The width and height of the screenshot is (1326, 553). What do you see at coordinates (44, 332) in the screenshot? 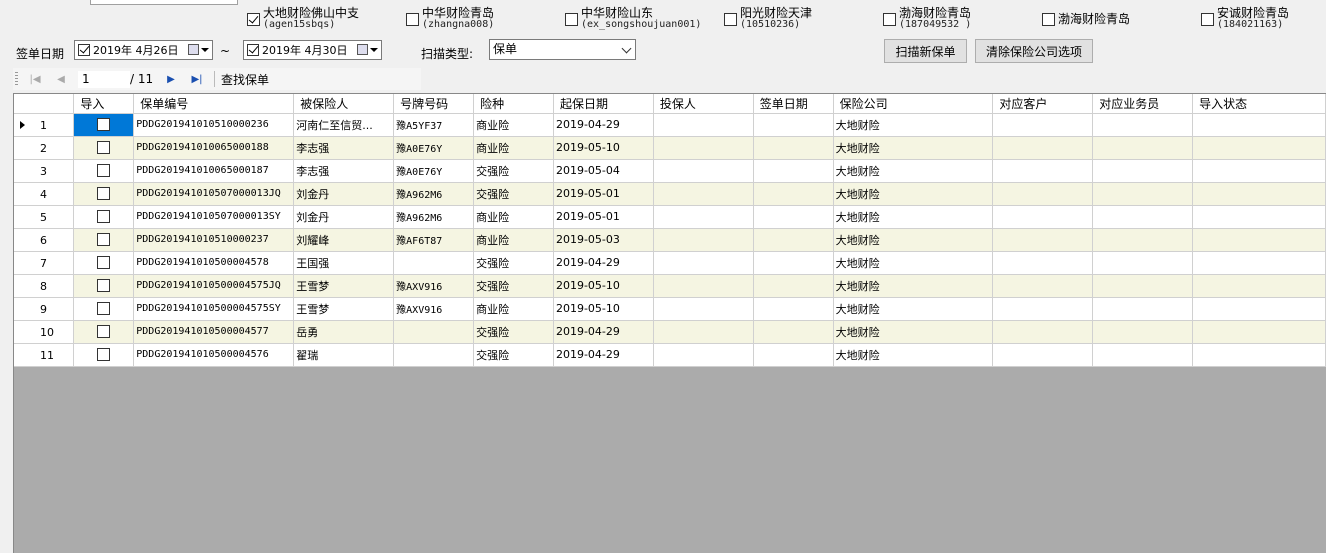
I see `row-header: 10` at bounding box center [44, 332].